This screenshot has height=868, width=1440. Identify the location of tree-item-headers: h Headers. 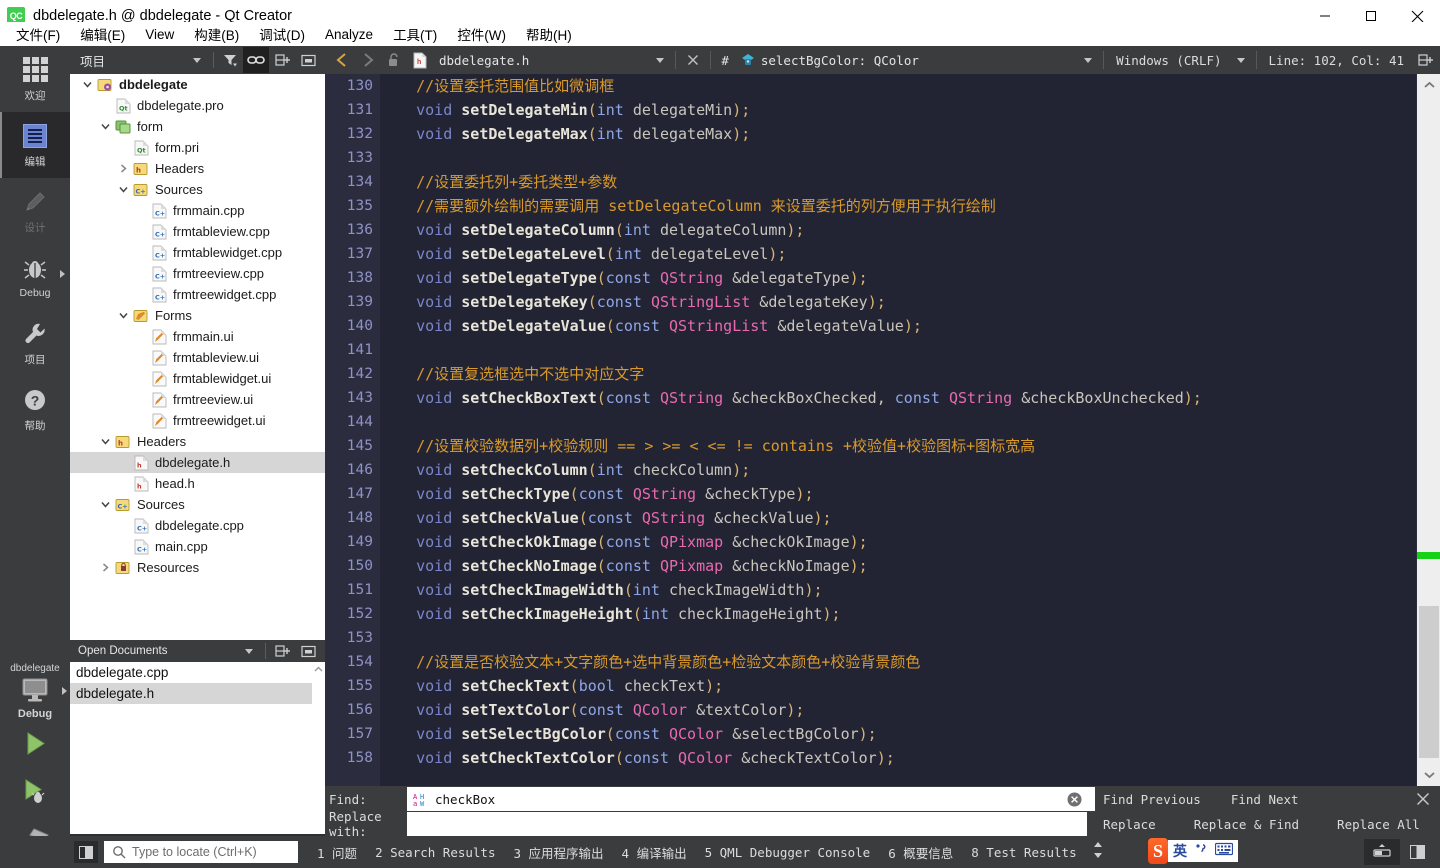
(197, 168).